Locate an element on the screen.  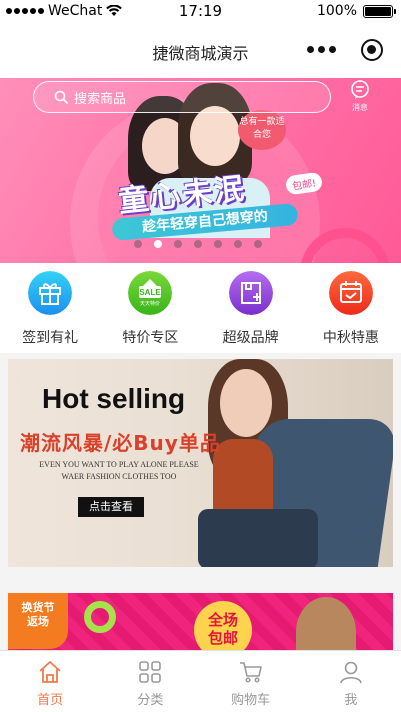
more-options-icon is located at coordinates (321, 49).